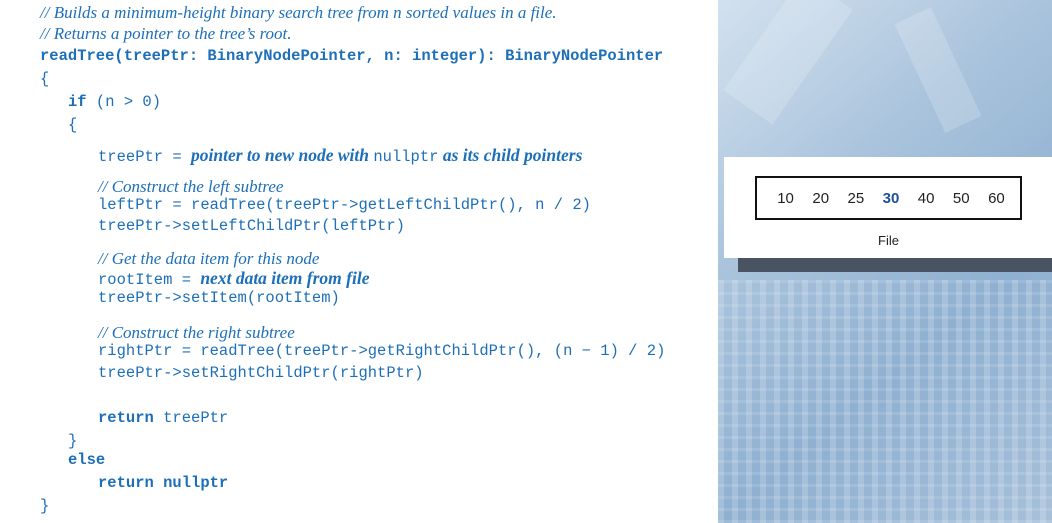 This screenshot has height=523, width=1052. Describe the element at coordinates (149, 280) in the screenshot. I see `root-lhs: rootItem =` at that location.